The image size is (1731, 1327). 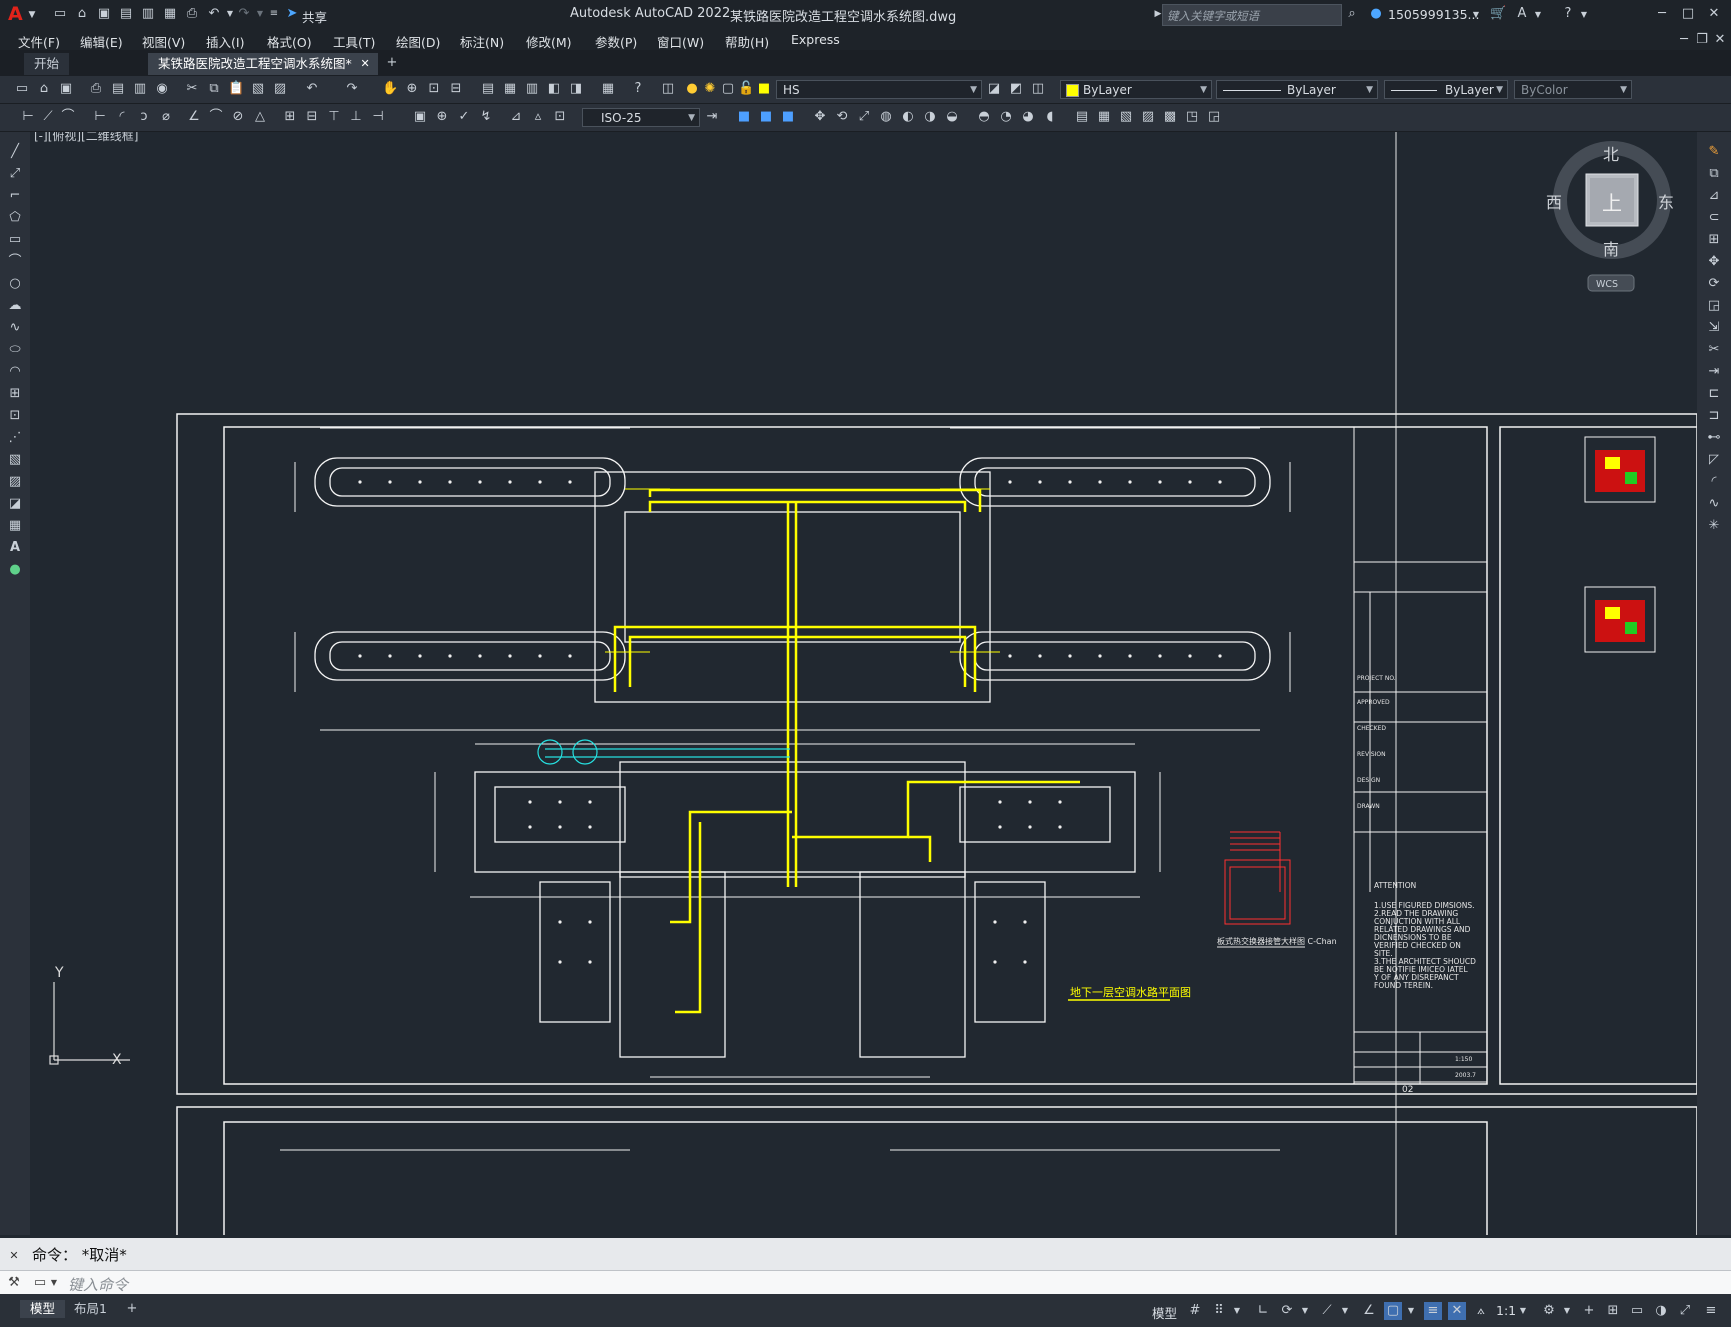 I want to click on layer-properties-icon: ◫, so click(x=668, y=89).